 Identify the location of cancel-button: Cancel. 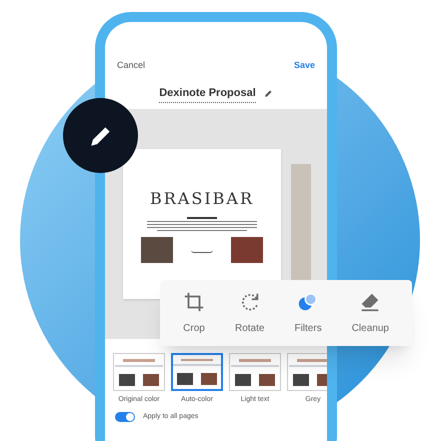
(131, 65).